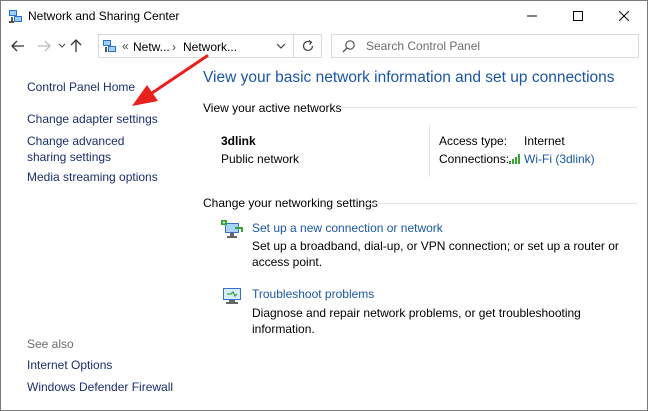  I want to click on change-advanced-sharing-settings-link: Change advanced sharing settings, so click(97, 149).